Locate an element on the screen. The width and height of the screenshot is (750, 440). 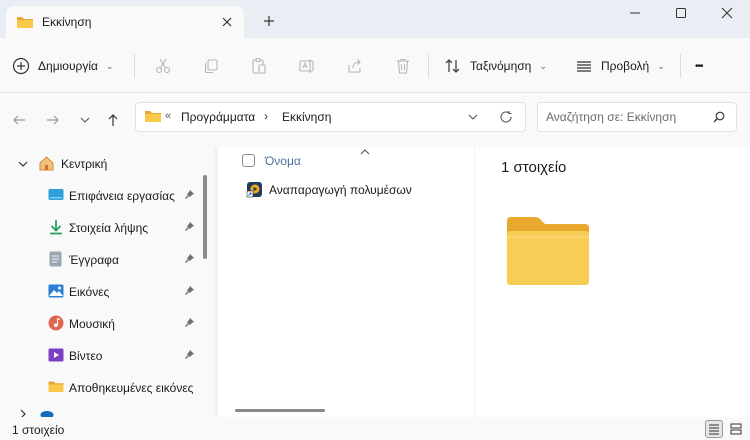
arrow-right-icon is located at coordinates (53, 120).